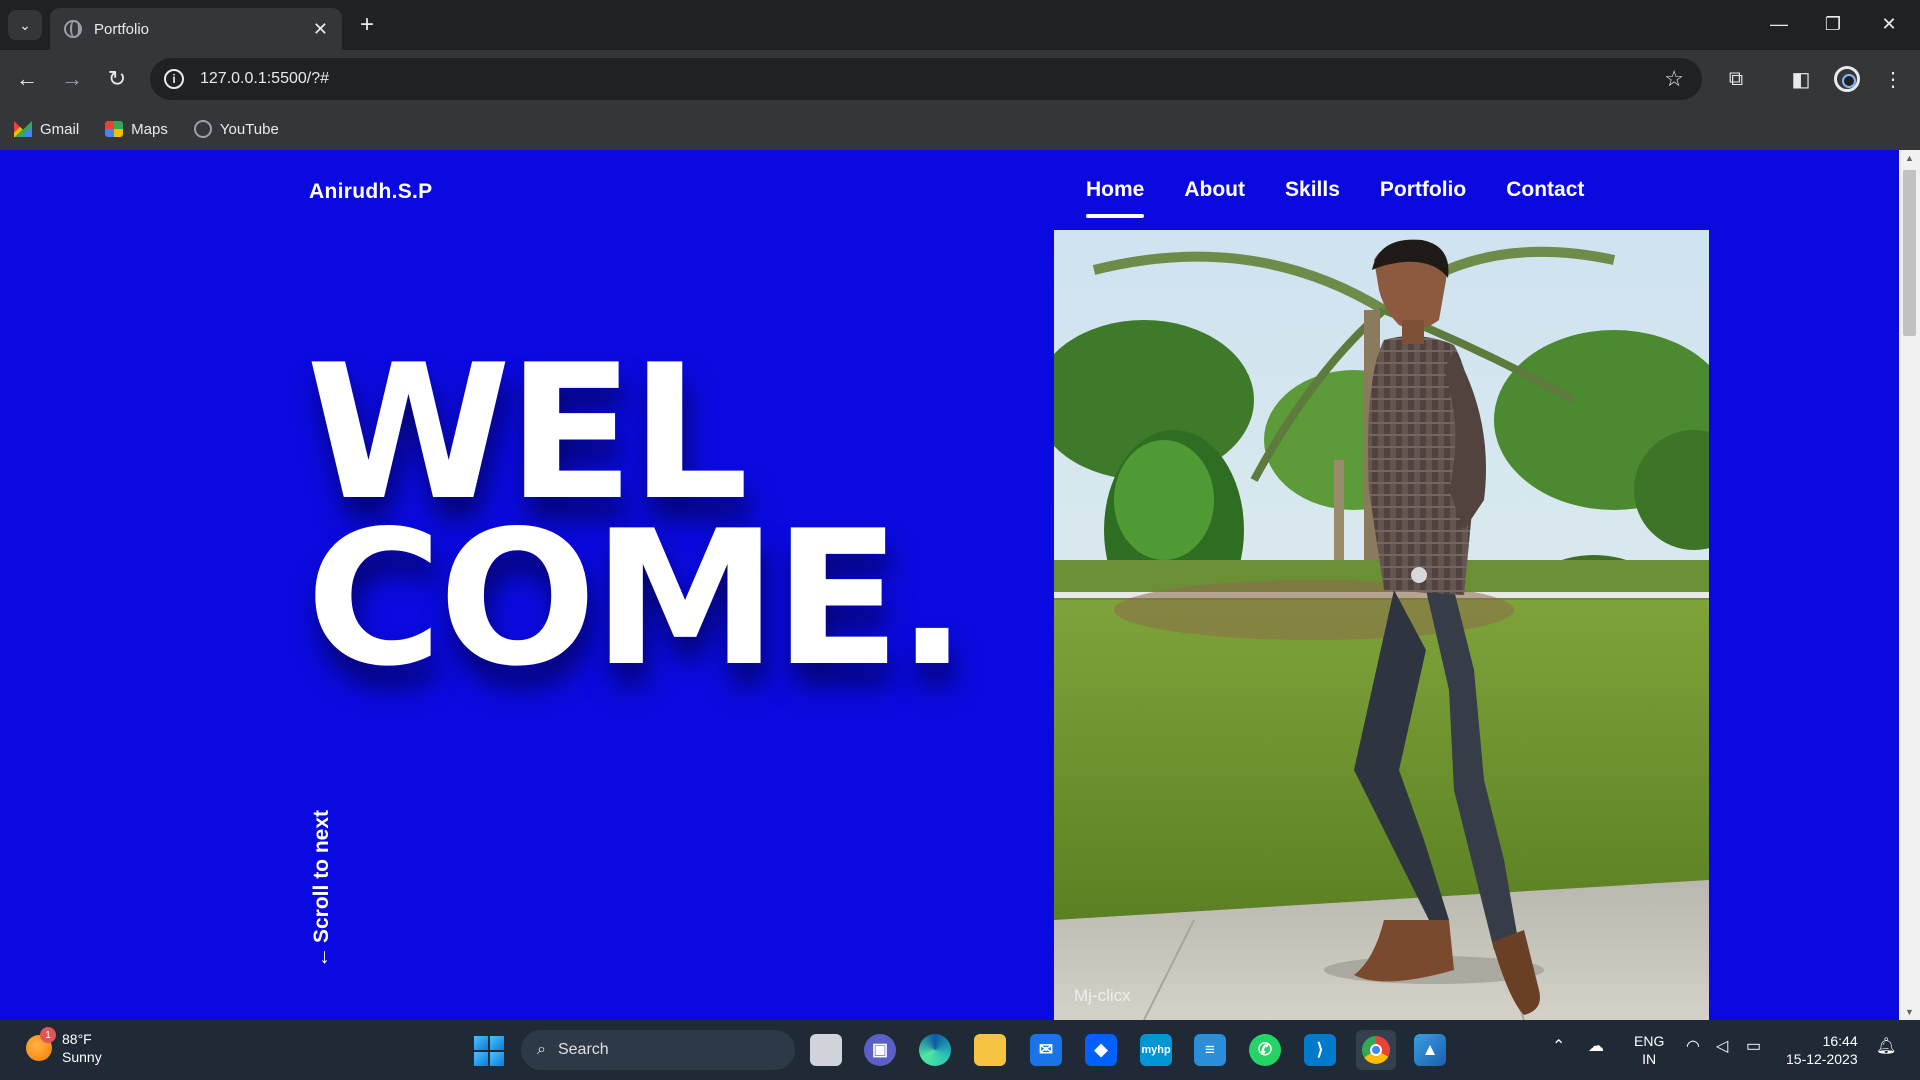  Describe the element at coordinates (481, 1043) in the screenshot. I see `windows-logo-icon` at that location.